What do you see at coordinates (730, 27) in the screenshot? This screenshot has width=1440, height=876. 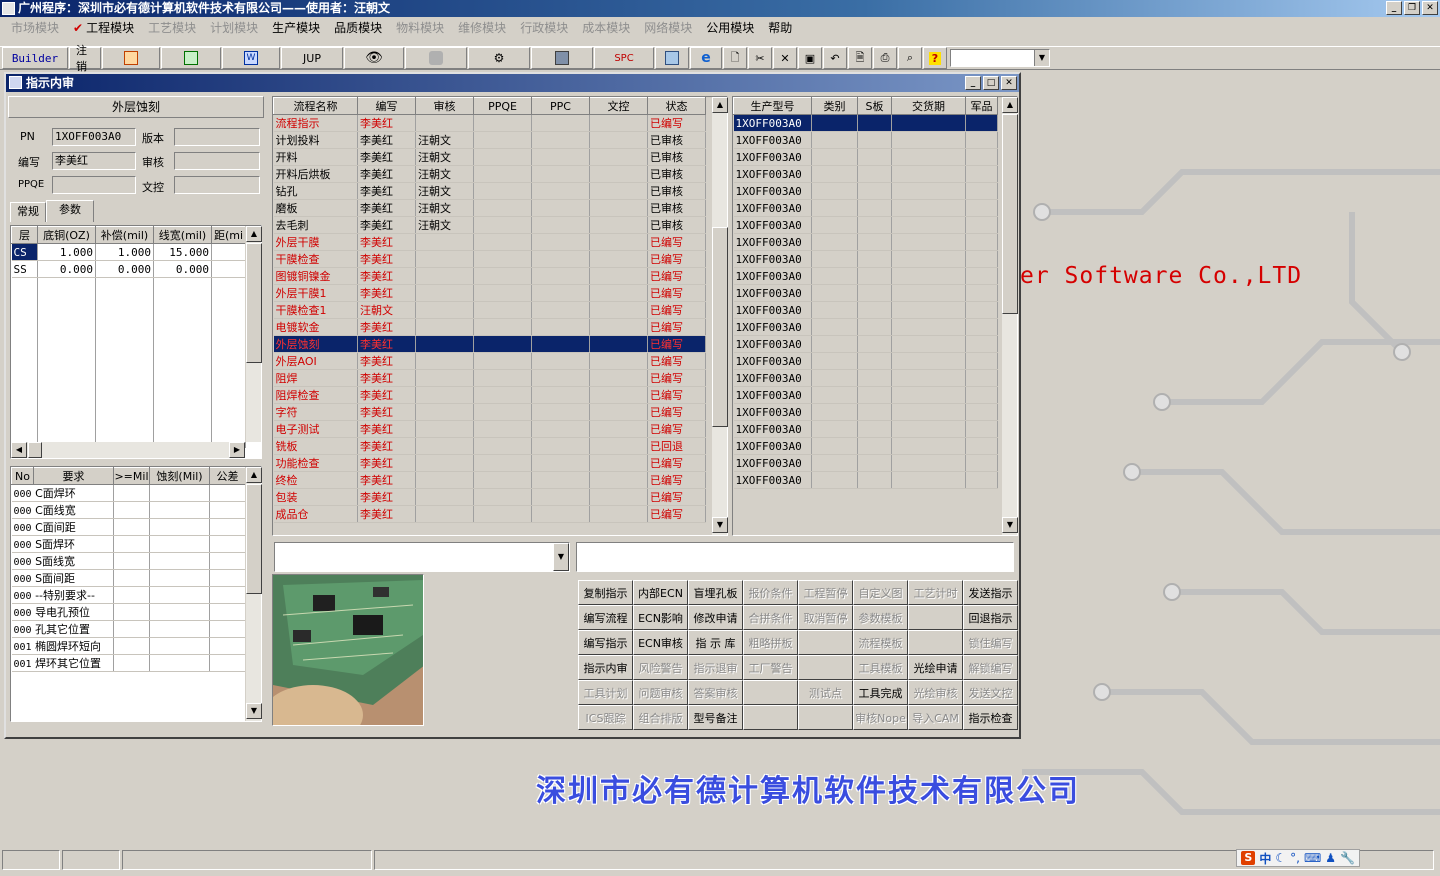 I see `menu-item-11: 公用模块` at bounding box center [730, 27].